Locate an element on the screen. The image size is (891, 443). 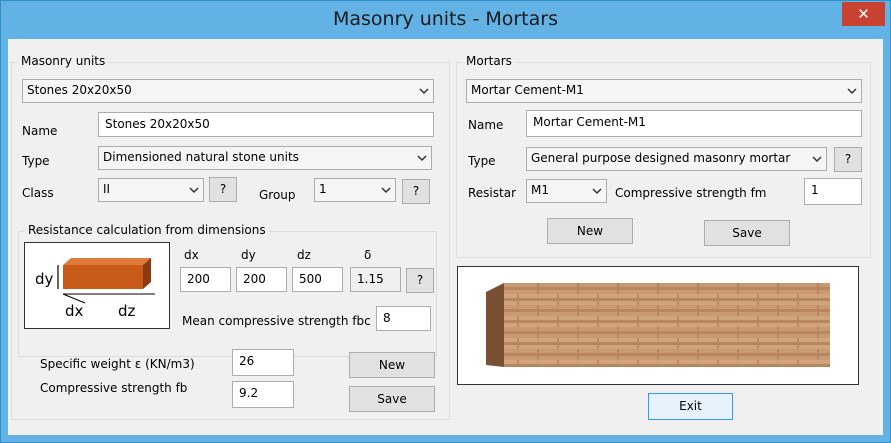
masonry-save-button: Save is located at coordinates (392, 399).